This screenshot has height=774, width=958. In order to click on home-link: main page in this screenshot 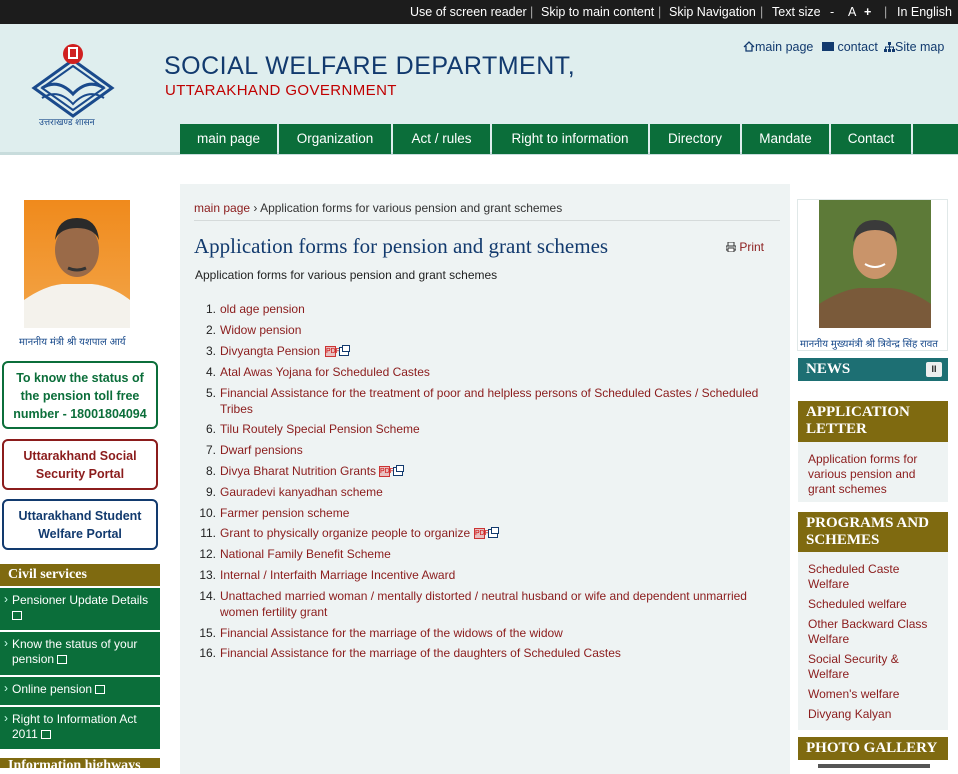, I will do `click(778, 47)`.